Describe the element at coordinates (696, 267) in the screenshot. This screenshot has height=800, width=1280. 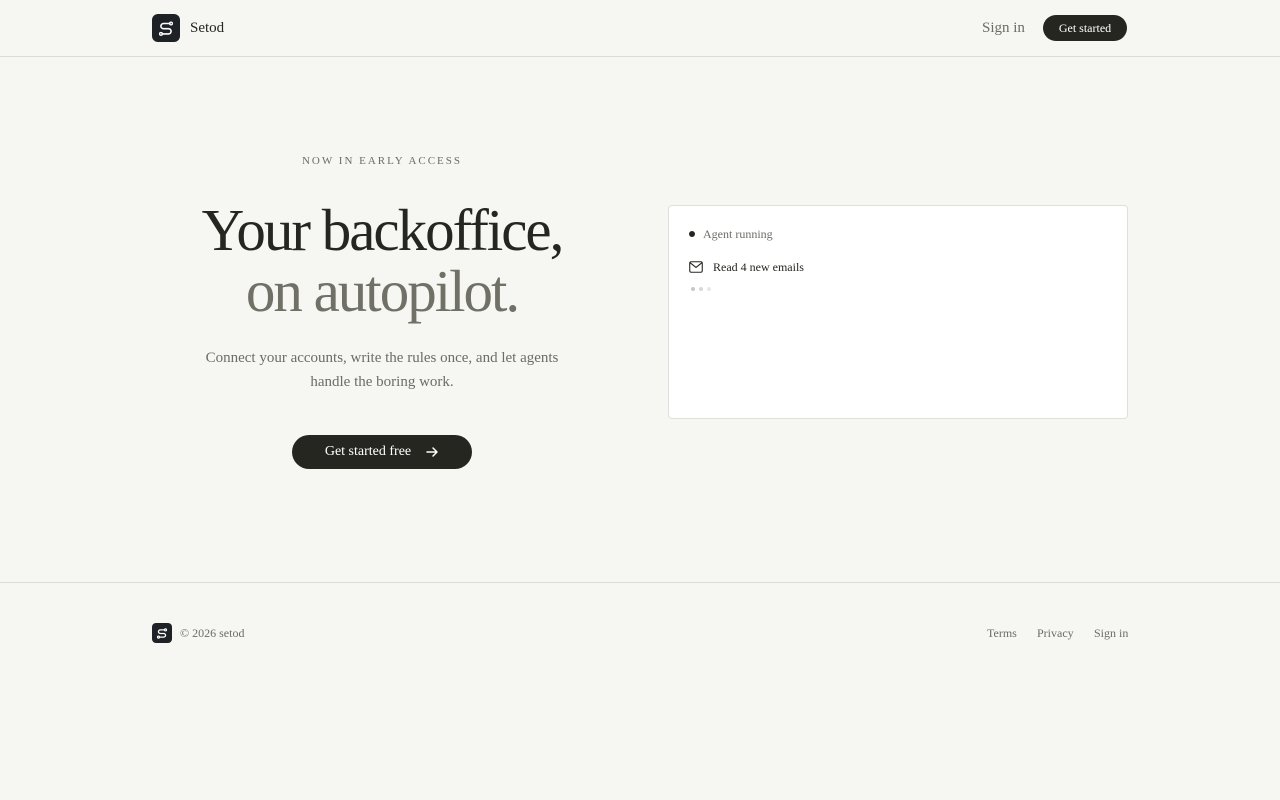
I see `mail-icon` at that location.